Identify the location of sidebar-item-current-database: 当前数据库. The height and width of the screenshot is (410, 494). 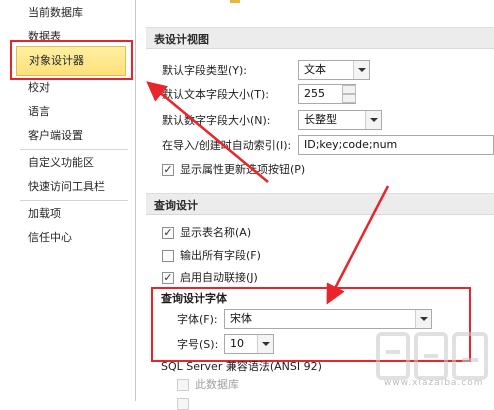
(55, 13).